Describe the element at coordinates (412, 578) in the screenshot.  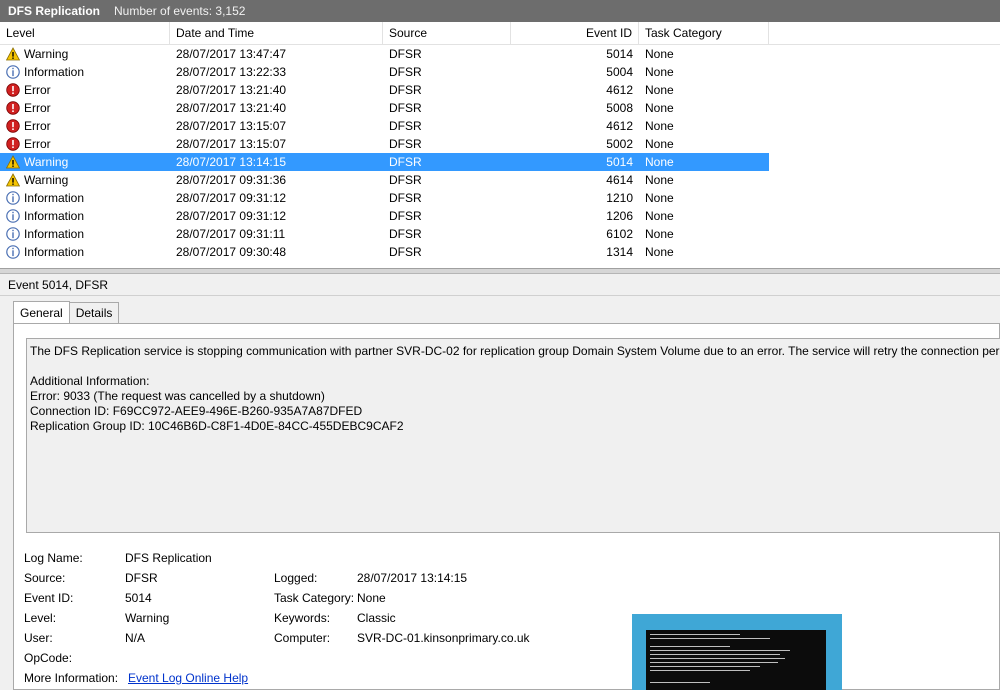
I see `logged-value: 28/07/2017 13:14:15` at that location.